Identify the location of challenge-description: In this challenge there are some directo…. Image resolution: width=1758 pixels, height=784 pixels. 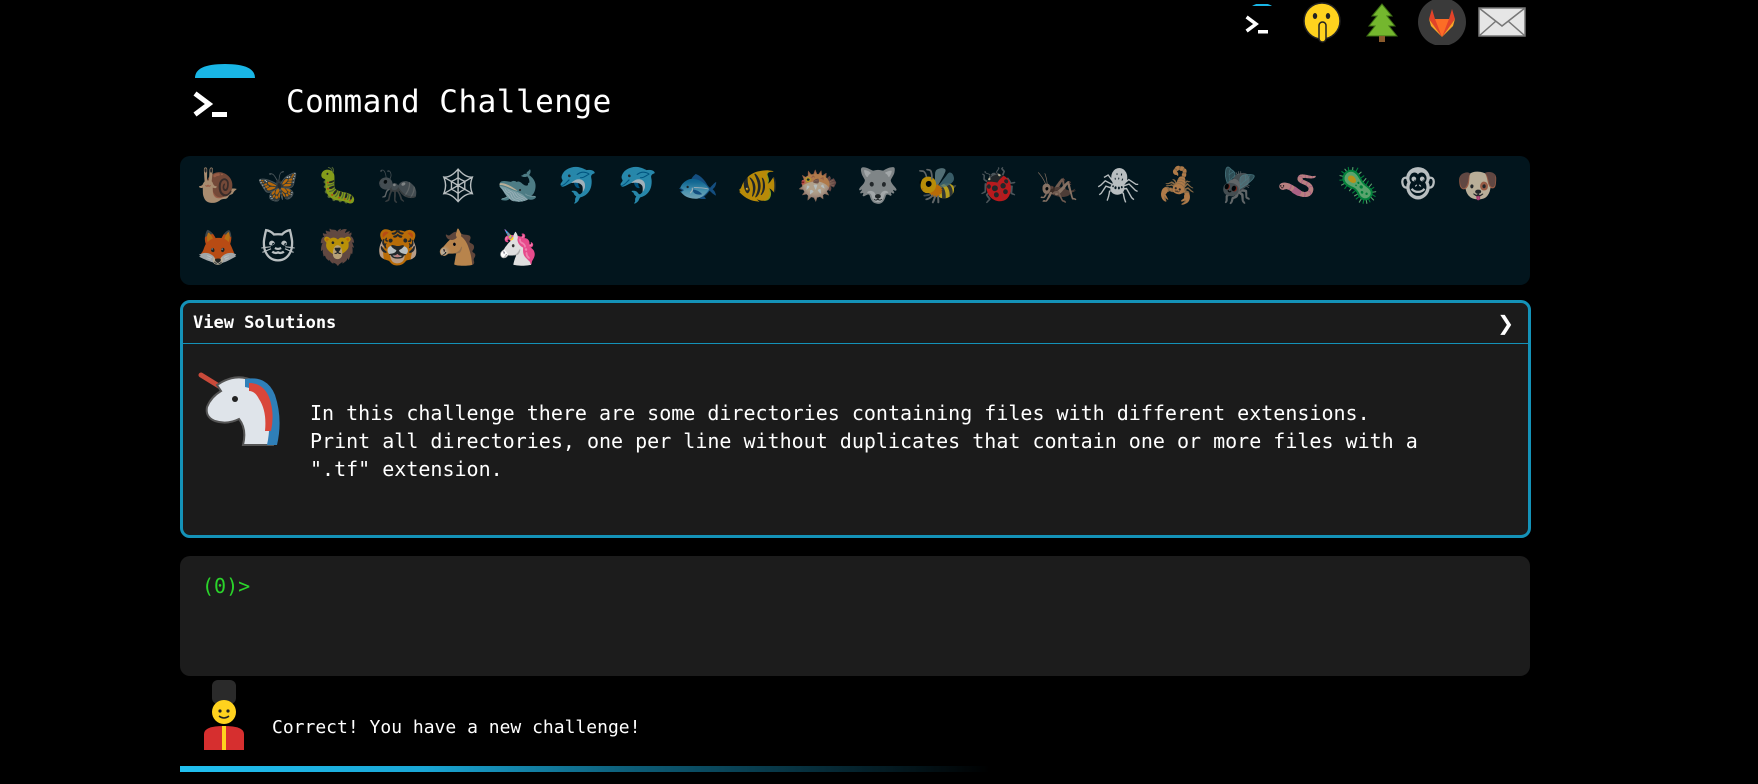
(864, 441).